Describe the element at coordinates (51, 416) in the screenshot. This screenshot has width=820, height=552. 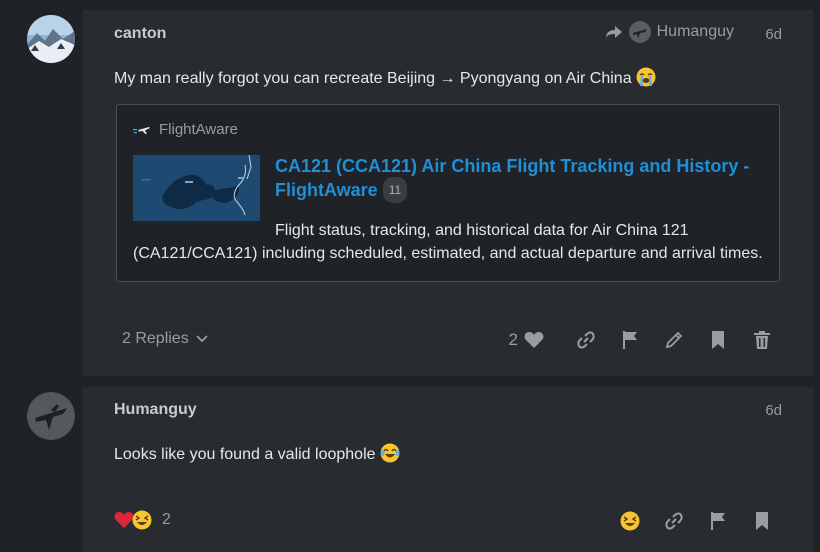
I see `avatar-humanguy` at that location.